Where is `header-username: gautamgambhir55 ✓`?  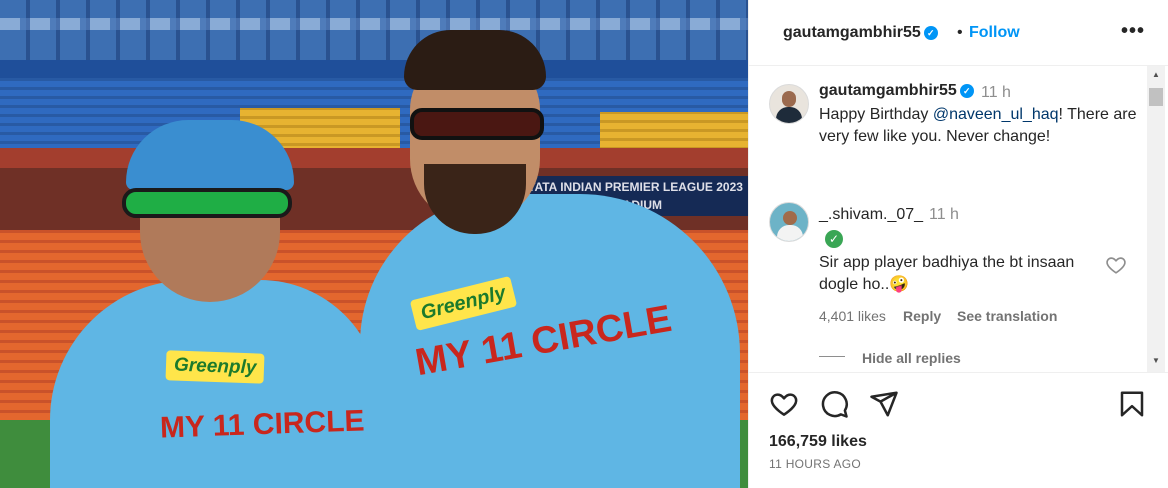
header-username: gautamgambhir55 ✓ is located at coordinates (860, 33).